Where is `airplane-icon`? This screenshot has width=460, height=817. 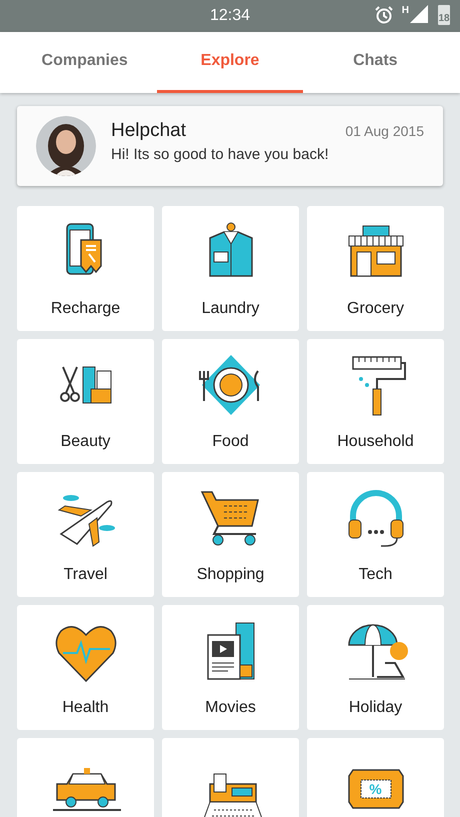
airplane-icon is located at coordinates (85, 521).